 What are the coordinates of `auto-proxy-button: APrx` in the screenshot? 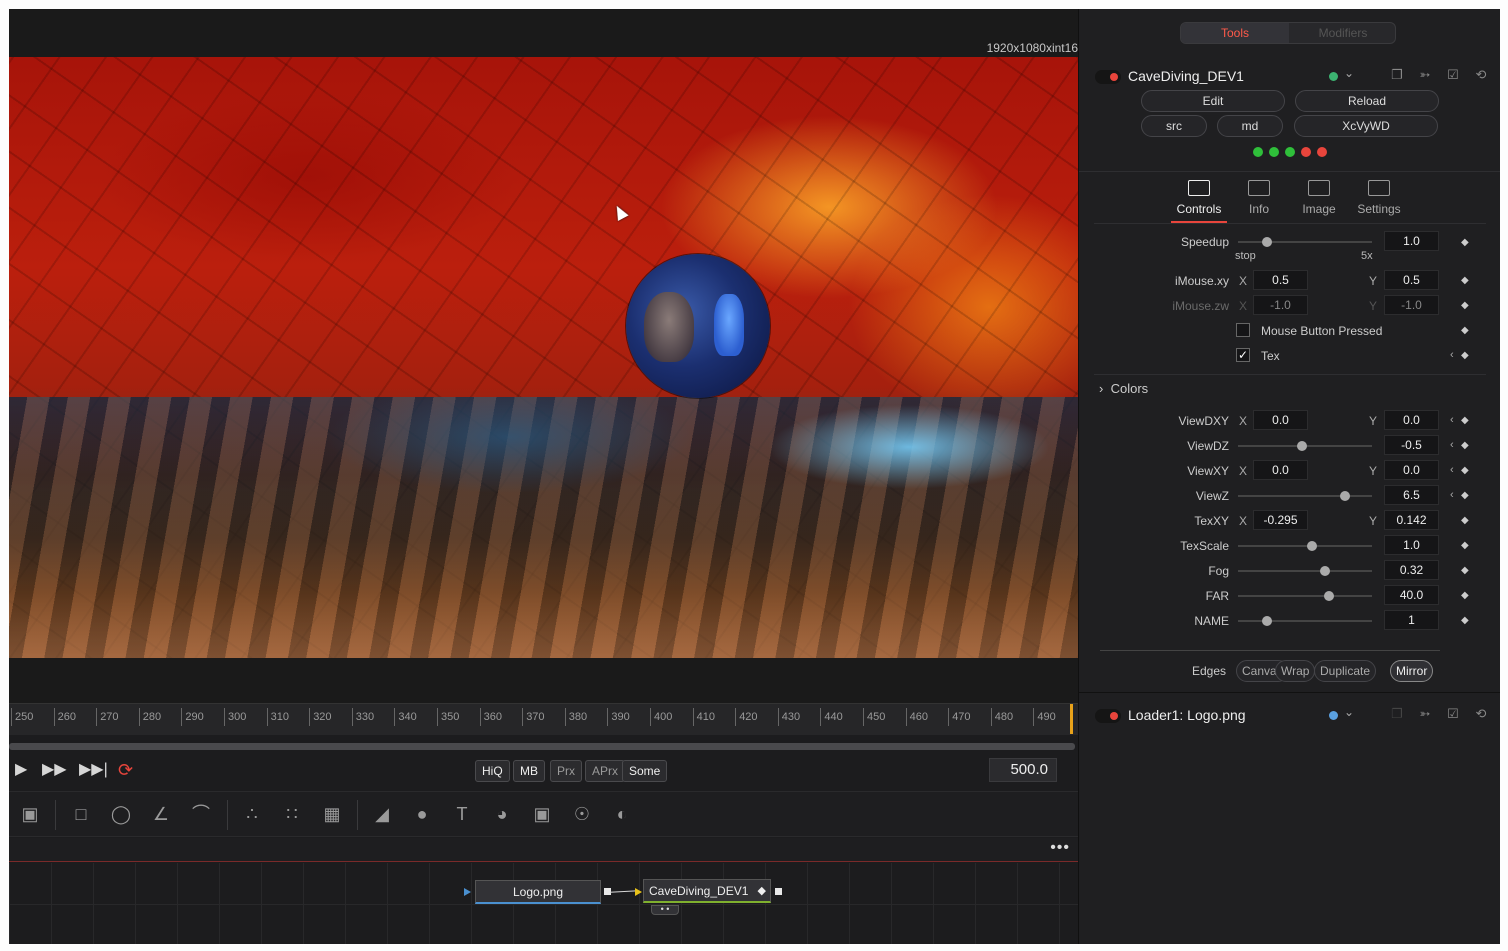 It's located at (605, 771).